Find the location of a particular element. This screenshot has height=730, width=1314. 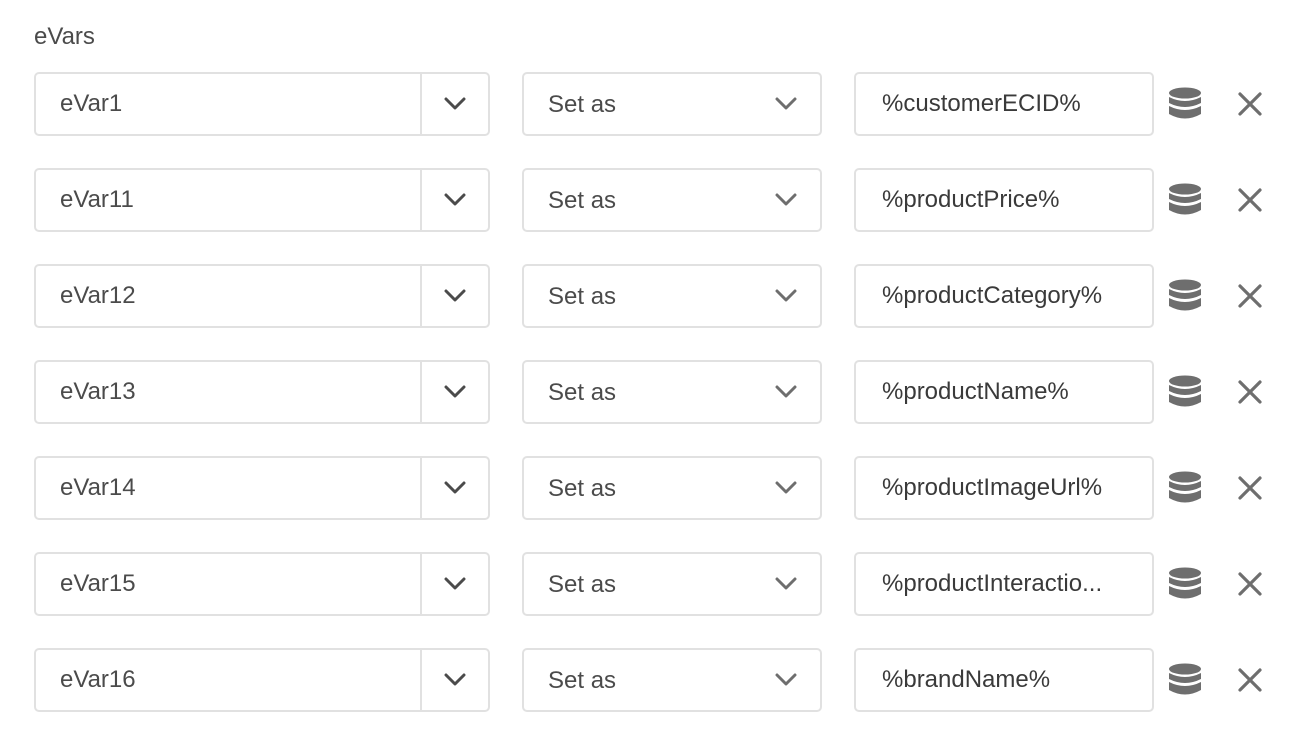

value-field: %customerECID% is located at coordinates (1004, 104).